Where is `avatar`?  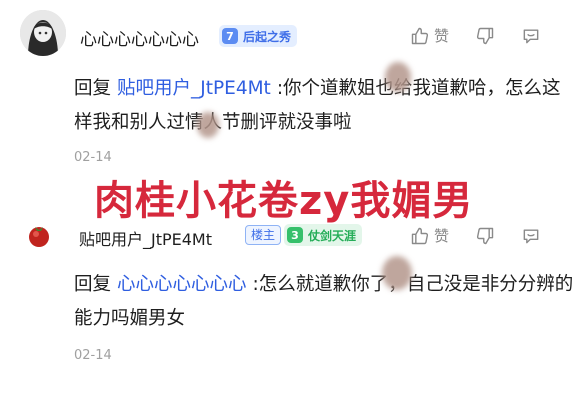 avatar is located at coordinates (39, 235).